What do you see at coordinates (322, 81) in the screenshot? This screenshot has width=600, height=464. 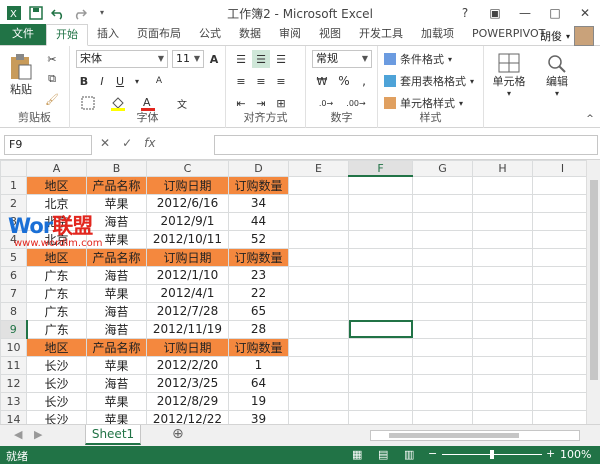 I see `currency-icon: ₩` at bounding box center [322, 81].